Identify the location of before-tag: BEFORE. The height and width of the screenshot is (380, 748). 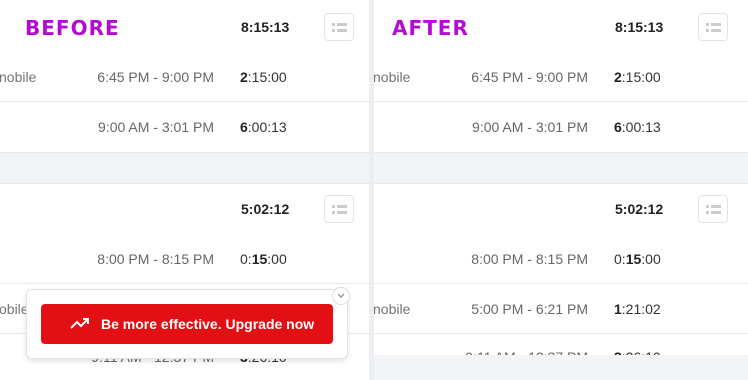
(72, 28).